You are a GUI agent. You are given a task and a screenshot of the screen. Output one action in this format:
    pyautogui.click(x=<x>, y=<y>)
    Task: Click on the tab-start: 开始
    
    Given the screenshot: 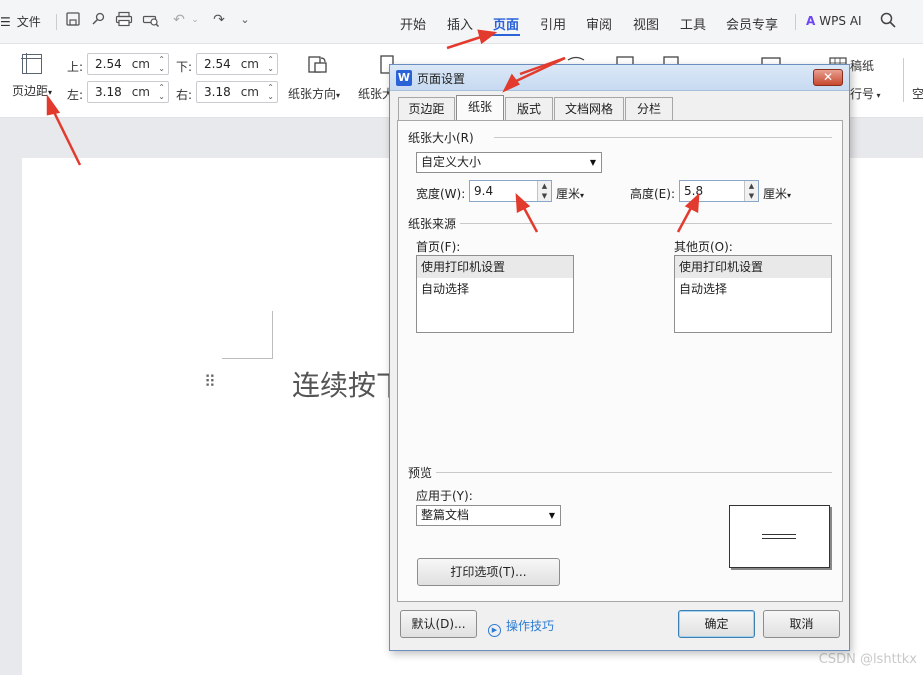 What is the action you would take?
    pyautogui.click(x=413, y=23)
    